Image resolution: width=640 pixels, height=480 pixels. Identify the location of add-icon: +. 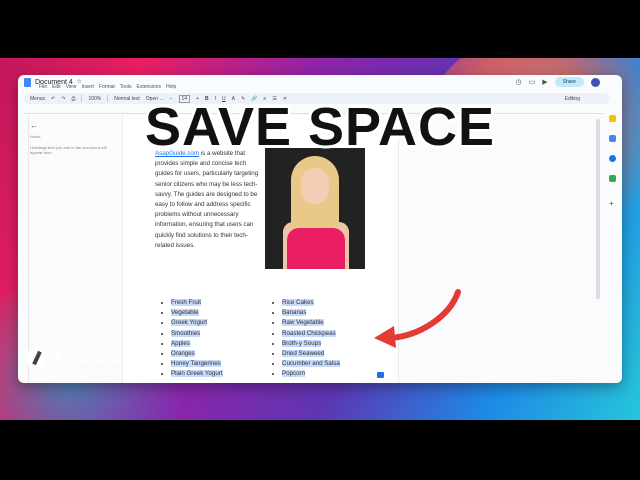
(612, 204).